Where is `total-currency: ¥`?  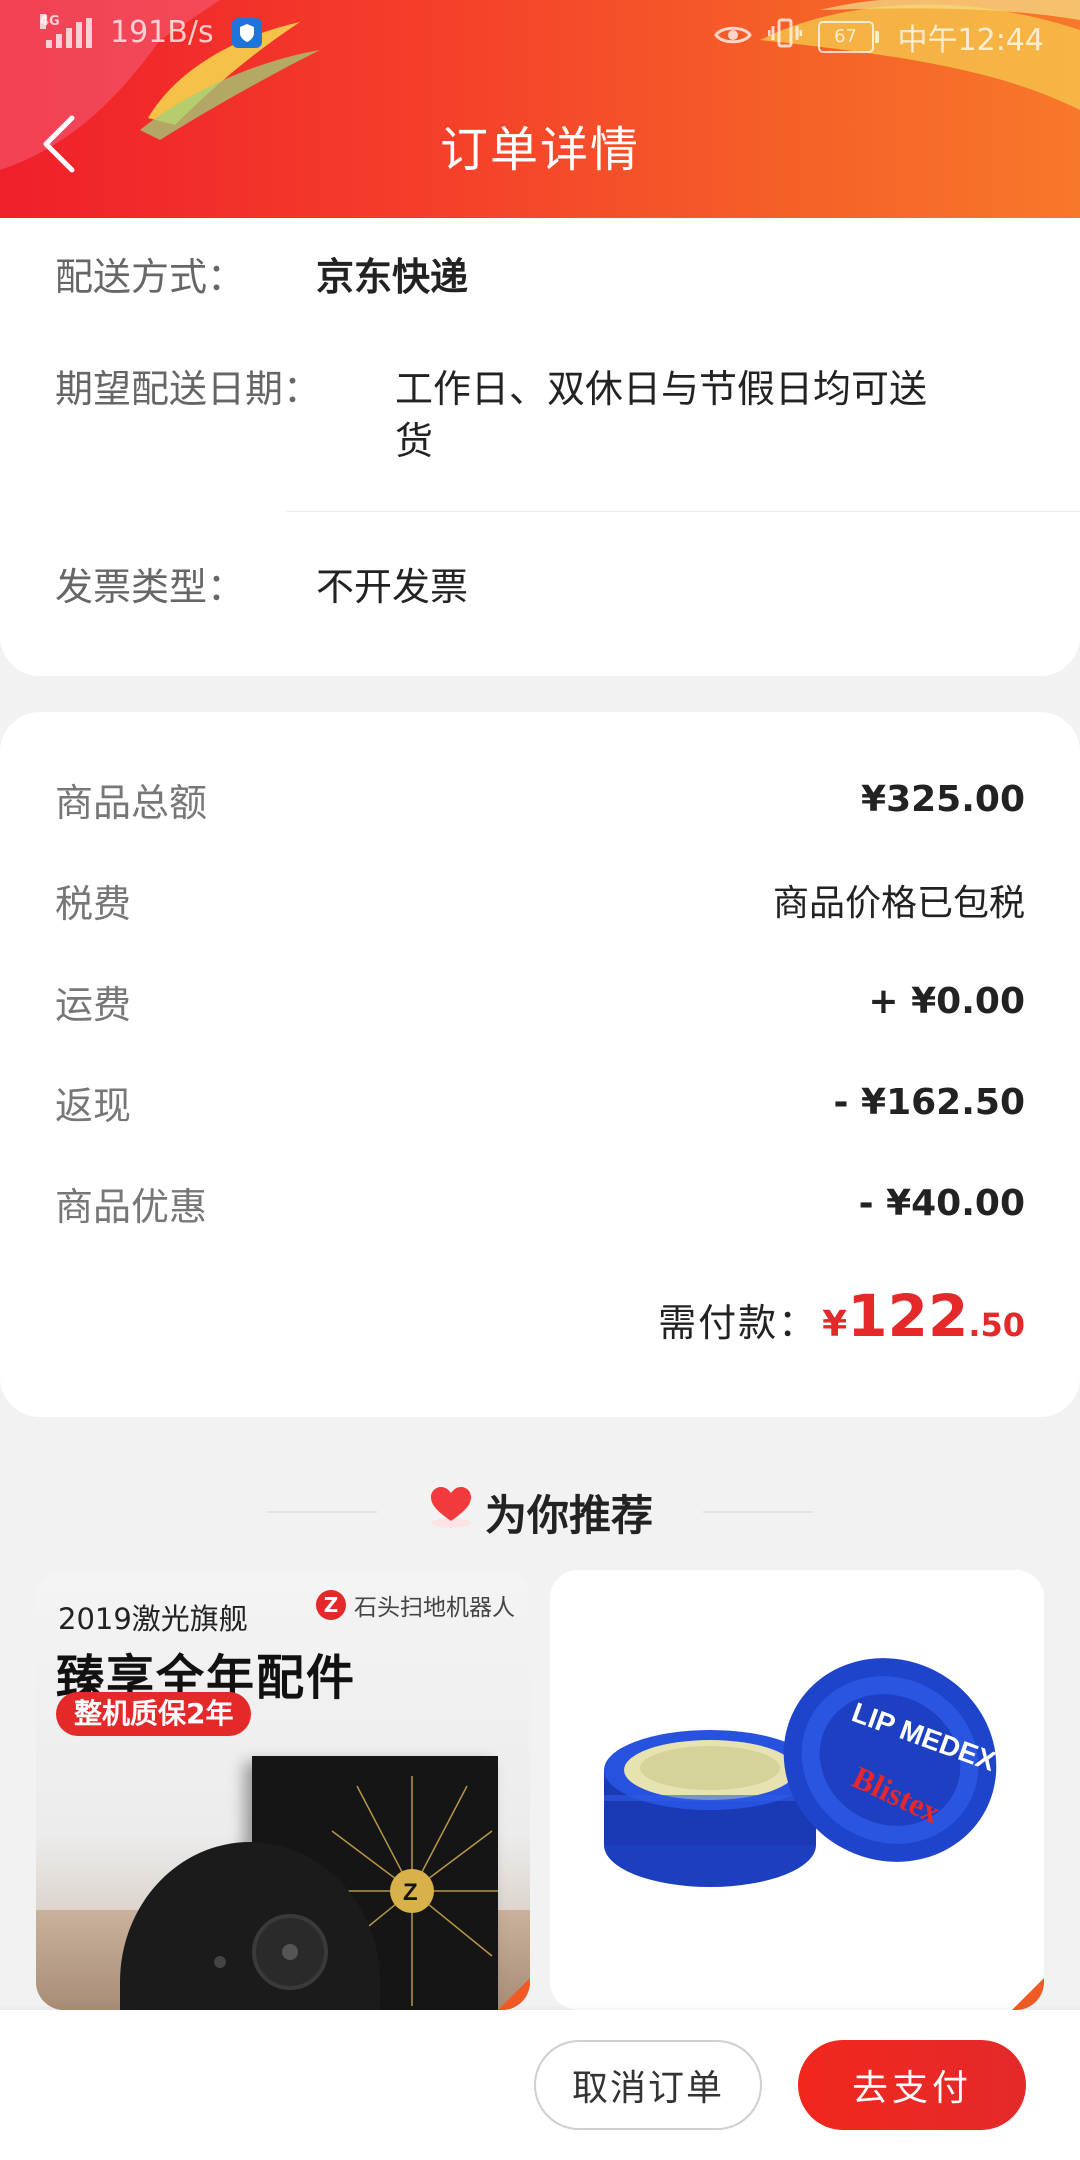
total-currency: ¥ is located at coordinates (835, 1324).